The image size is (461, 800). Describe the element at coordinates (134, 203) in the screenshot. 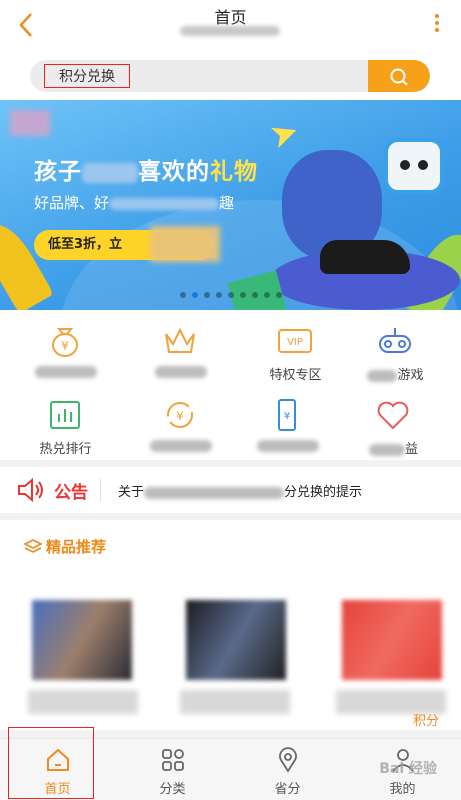

I see `banner-subtitle: 好品牌、好趣` at that location.